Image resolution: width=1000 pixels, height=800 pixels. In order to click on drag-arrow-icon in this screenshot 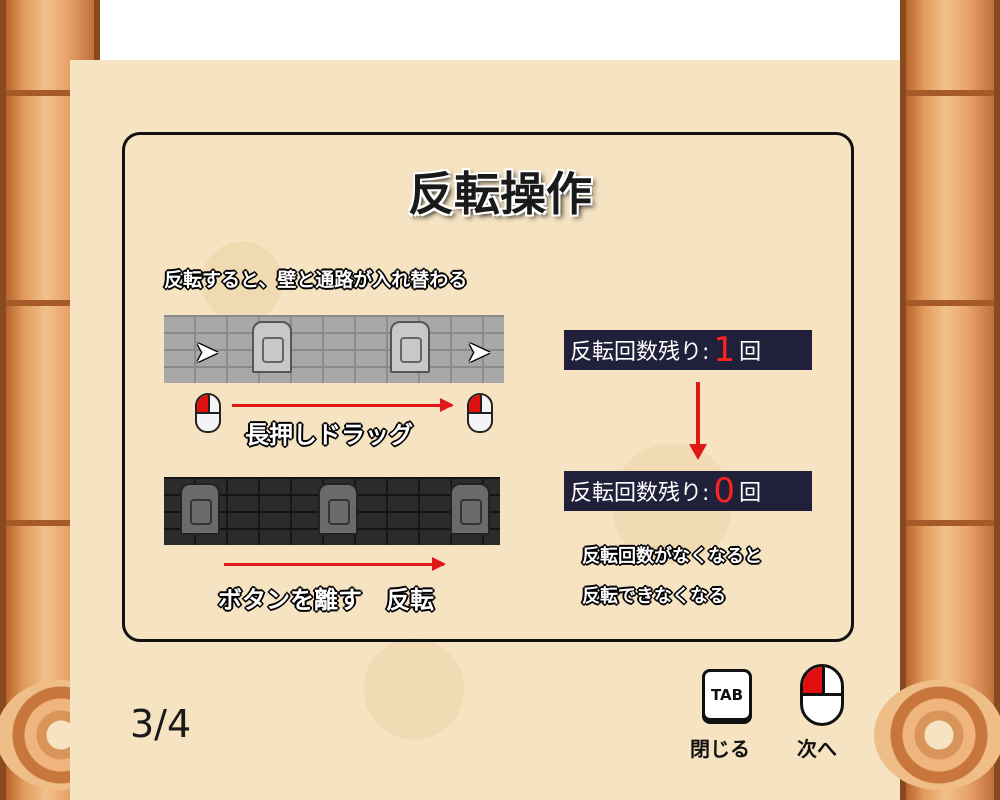, I will do `click(343, 405)`.